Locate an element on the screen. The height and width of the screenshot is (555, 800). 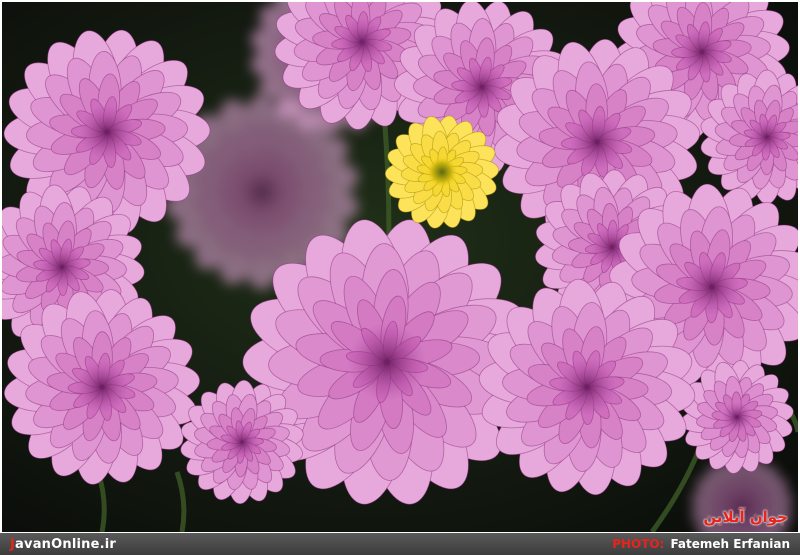
site-name-rest: avanOnline.ir is located at coordinates (66, 544).